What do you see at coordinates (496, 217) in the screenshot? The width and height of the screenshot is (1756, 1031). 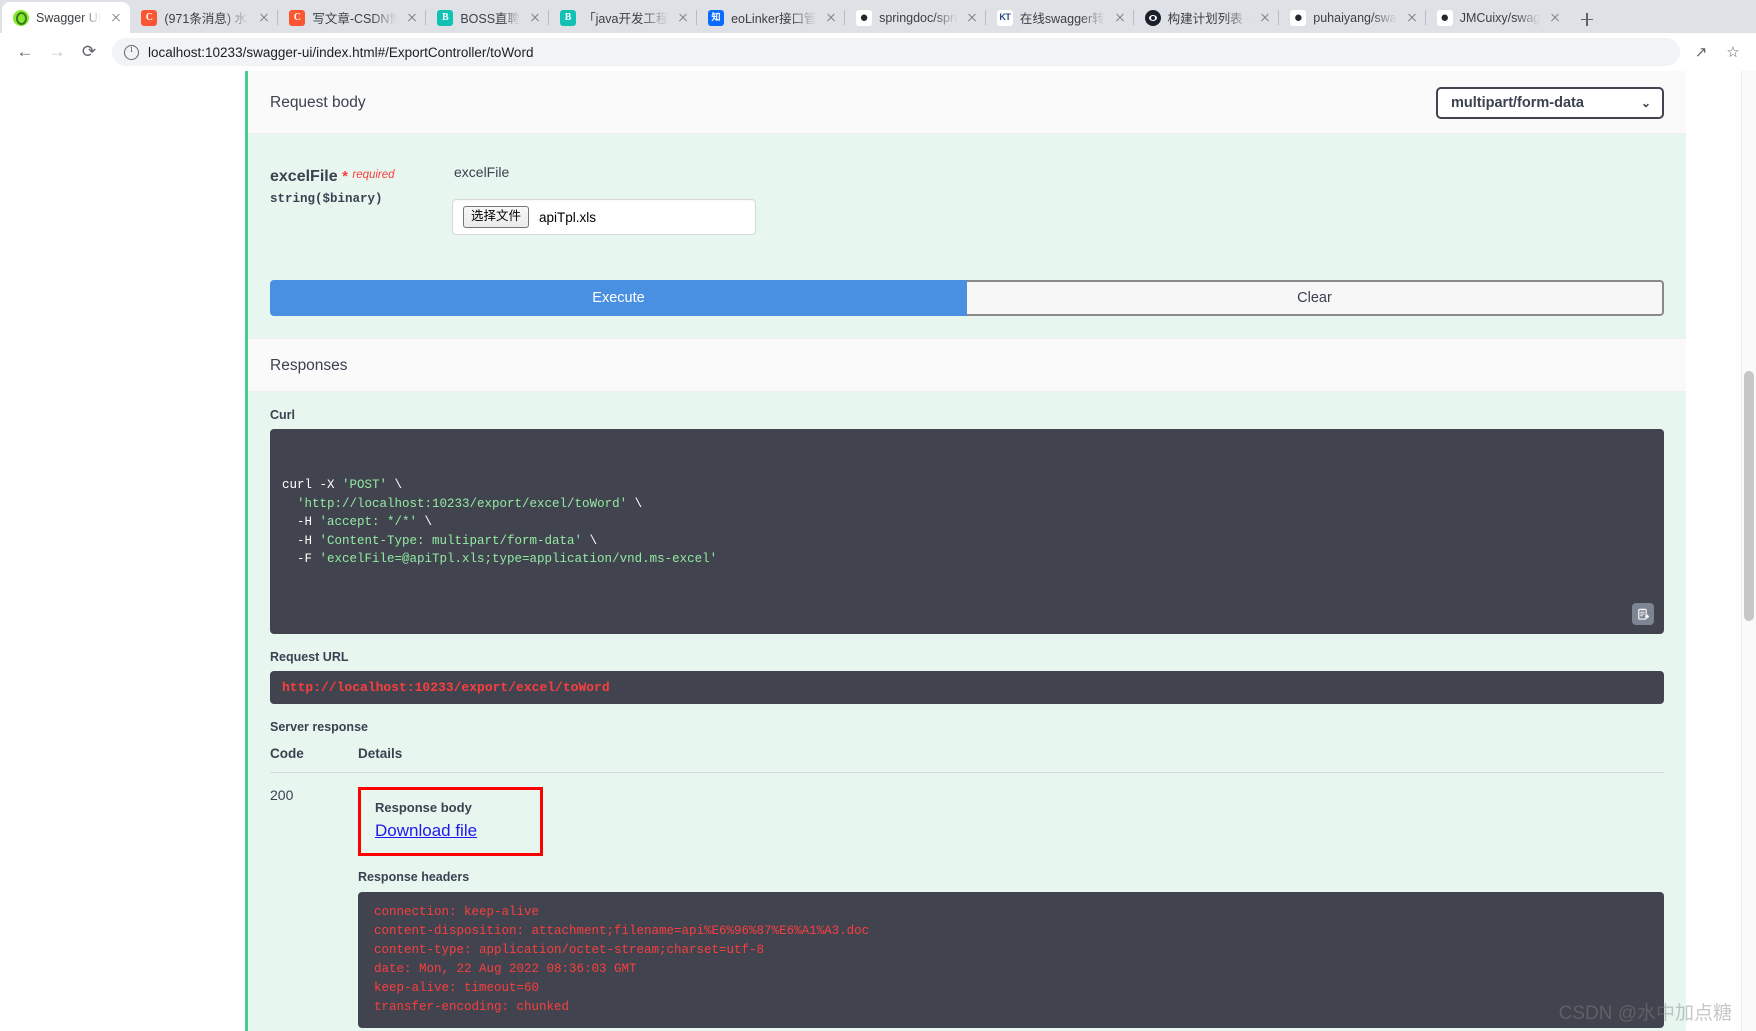 I see `choose-file-button: 选择文件` at bounding box center [496, 217].